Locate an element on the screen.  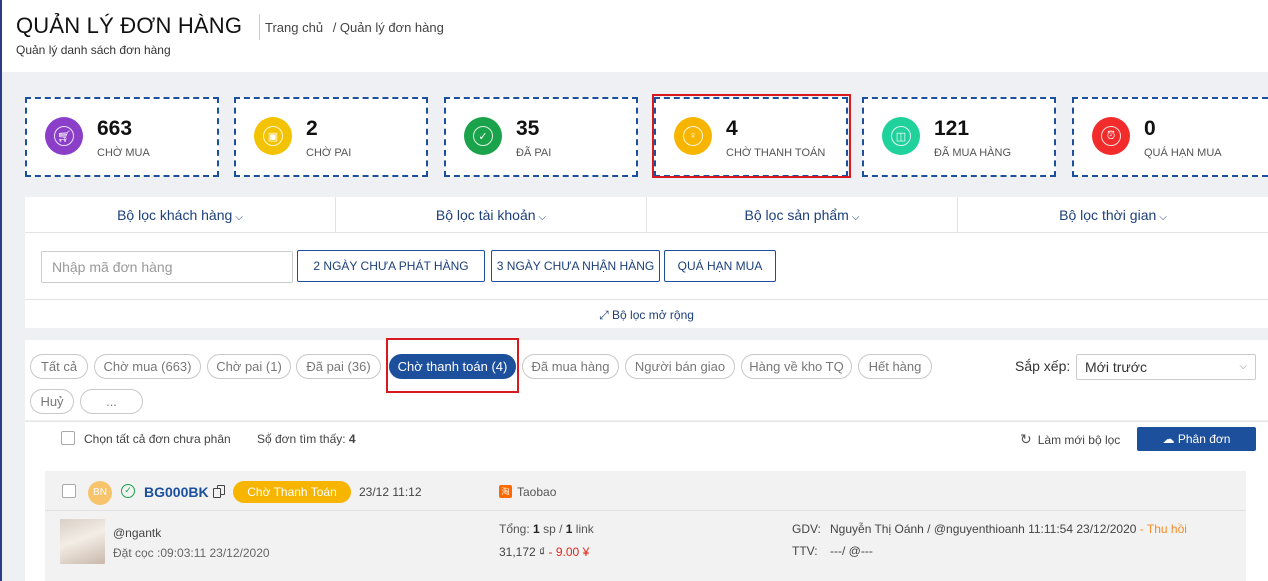
refresh-icon: ↻ is located at coordinates (1026, 439).